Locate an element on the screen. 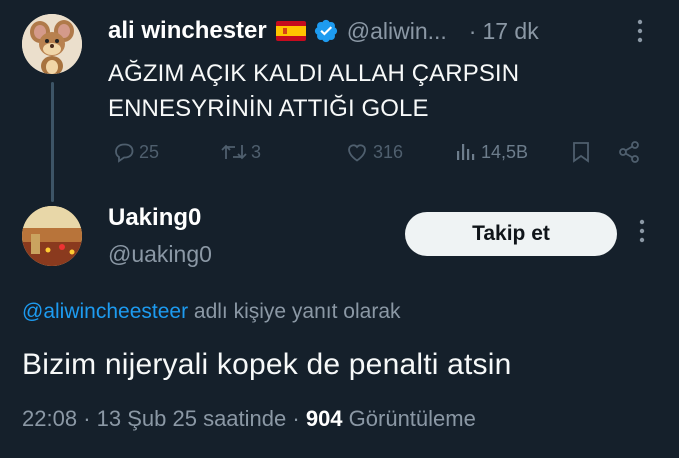 The width and height of the screenshot is (679, 458). bookmark-action is located at coordinates (581, 152).